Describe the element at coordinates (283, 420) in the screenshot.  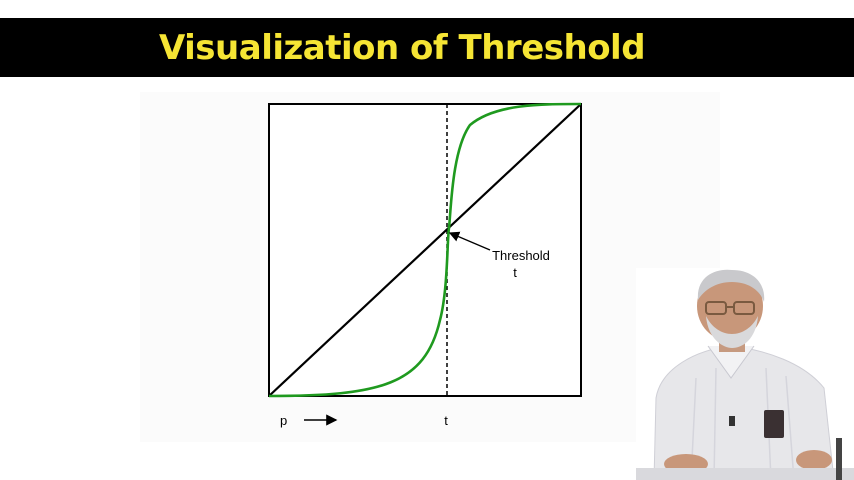
I see `x-axis-p-label: p` at that location.